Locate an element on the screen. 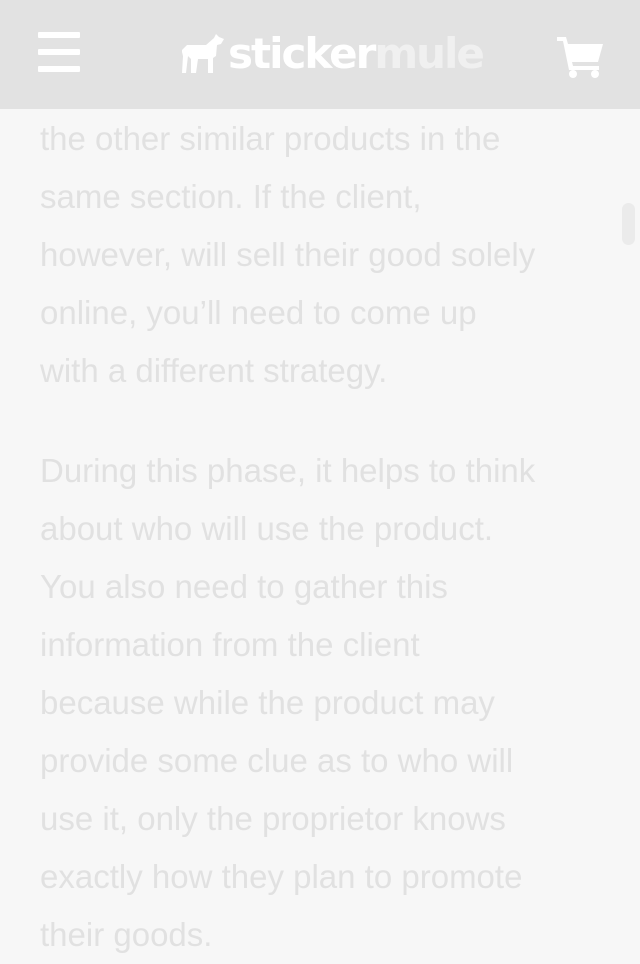  logo-wordmark: stickermule is located at coordinates (356, 54).